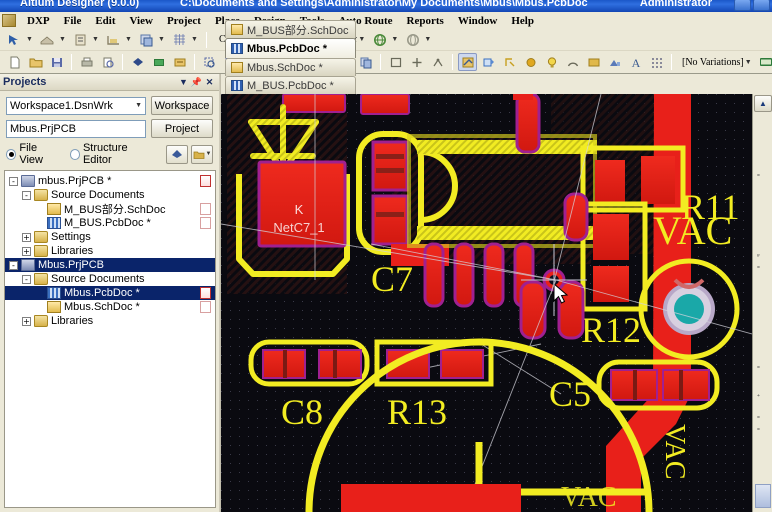 Image resolution: width=772 pixels, height=512 pixels. I want to click on variations-field: [No Variations], so click(713, 62).